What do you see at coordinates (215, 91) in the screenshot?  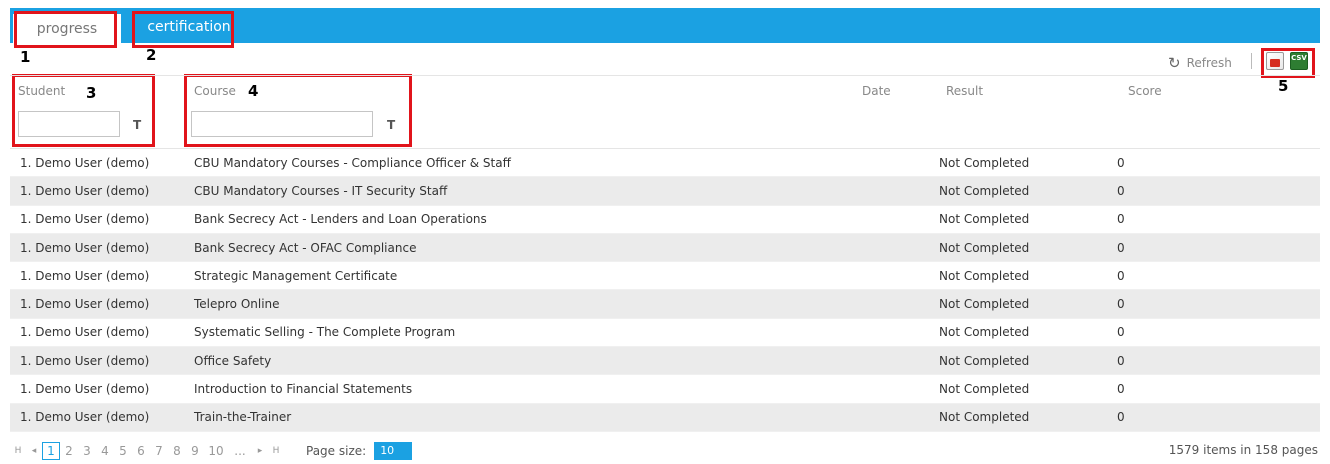 I see `column-header-course: Course` at bounding box center [215, 91].